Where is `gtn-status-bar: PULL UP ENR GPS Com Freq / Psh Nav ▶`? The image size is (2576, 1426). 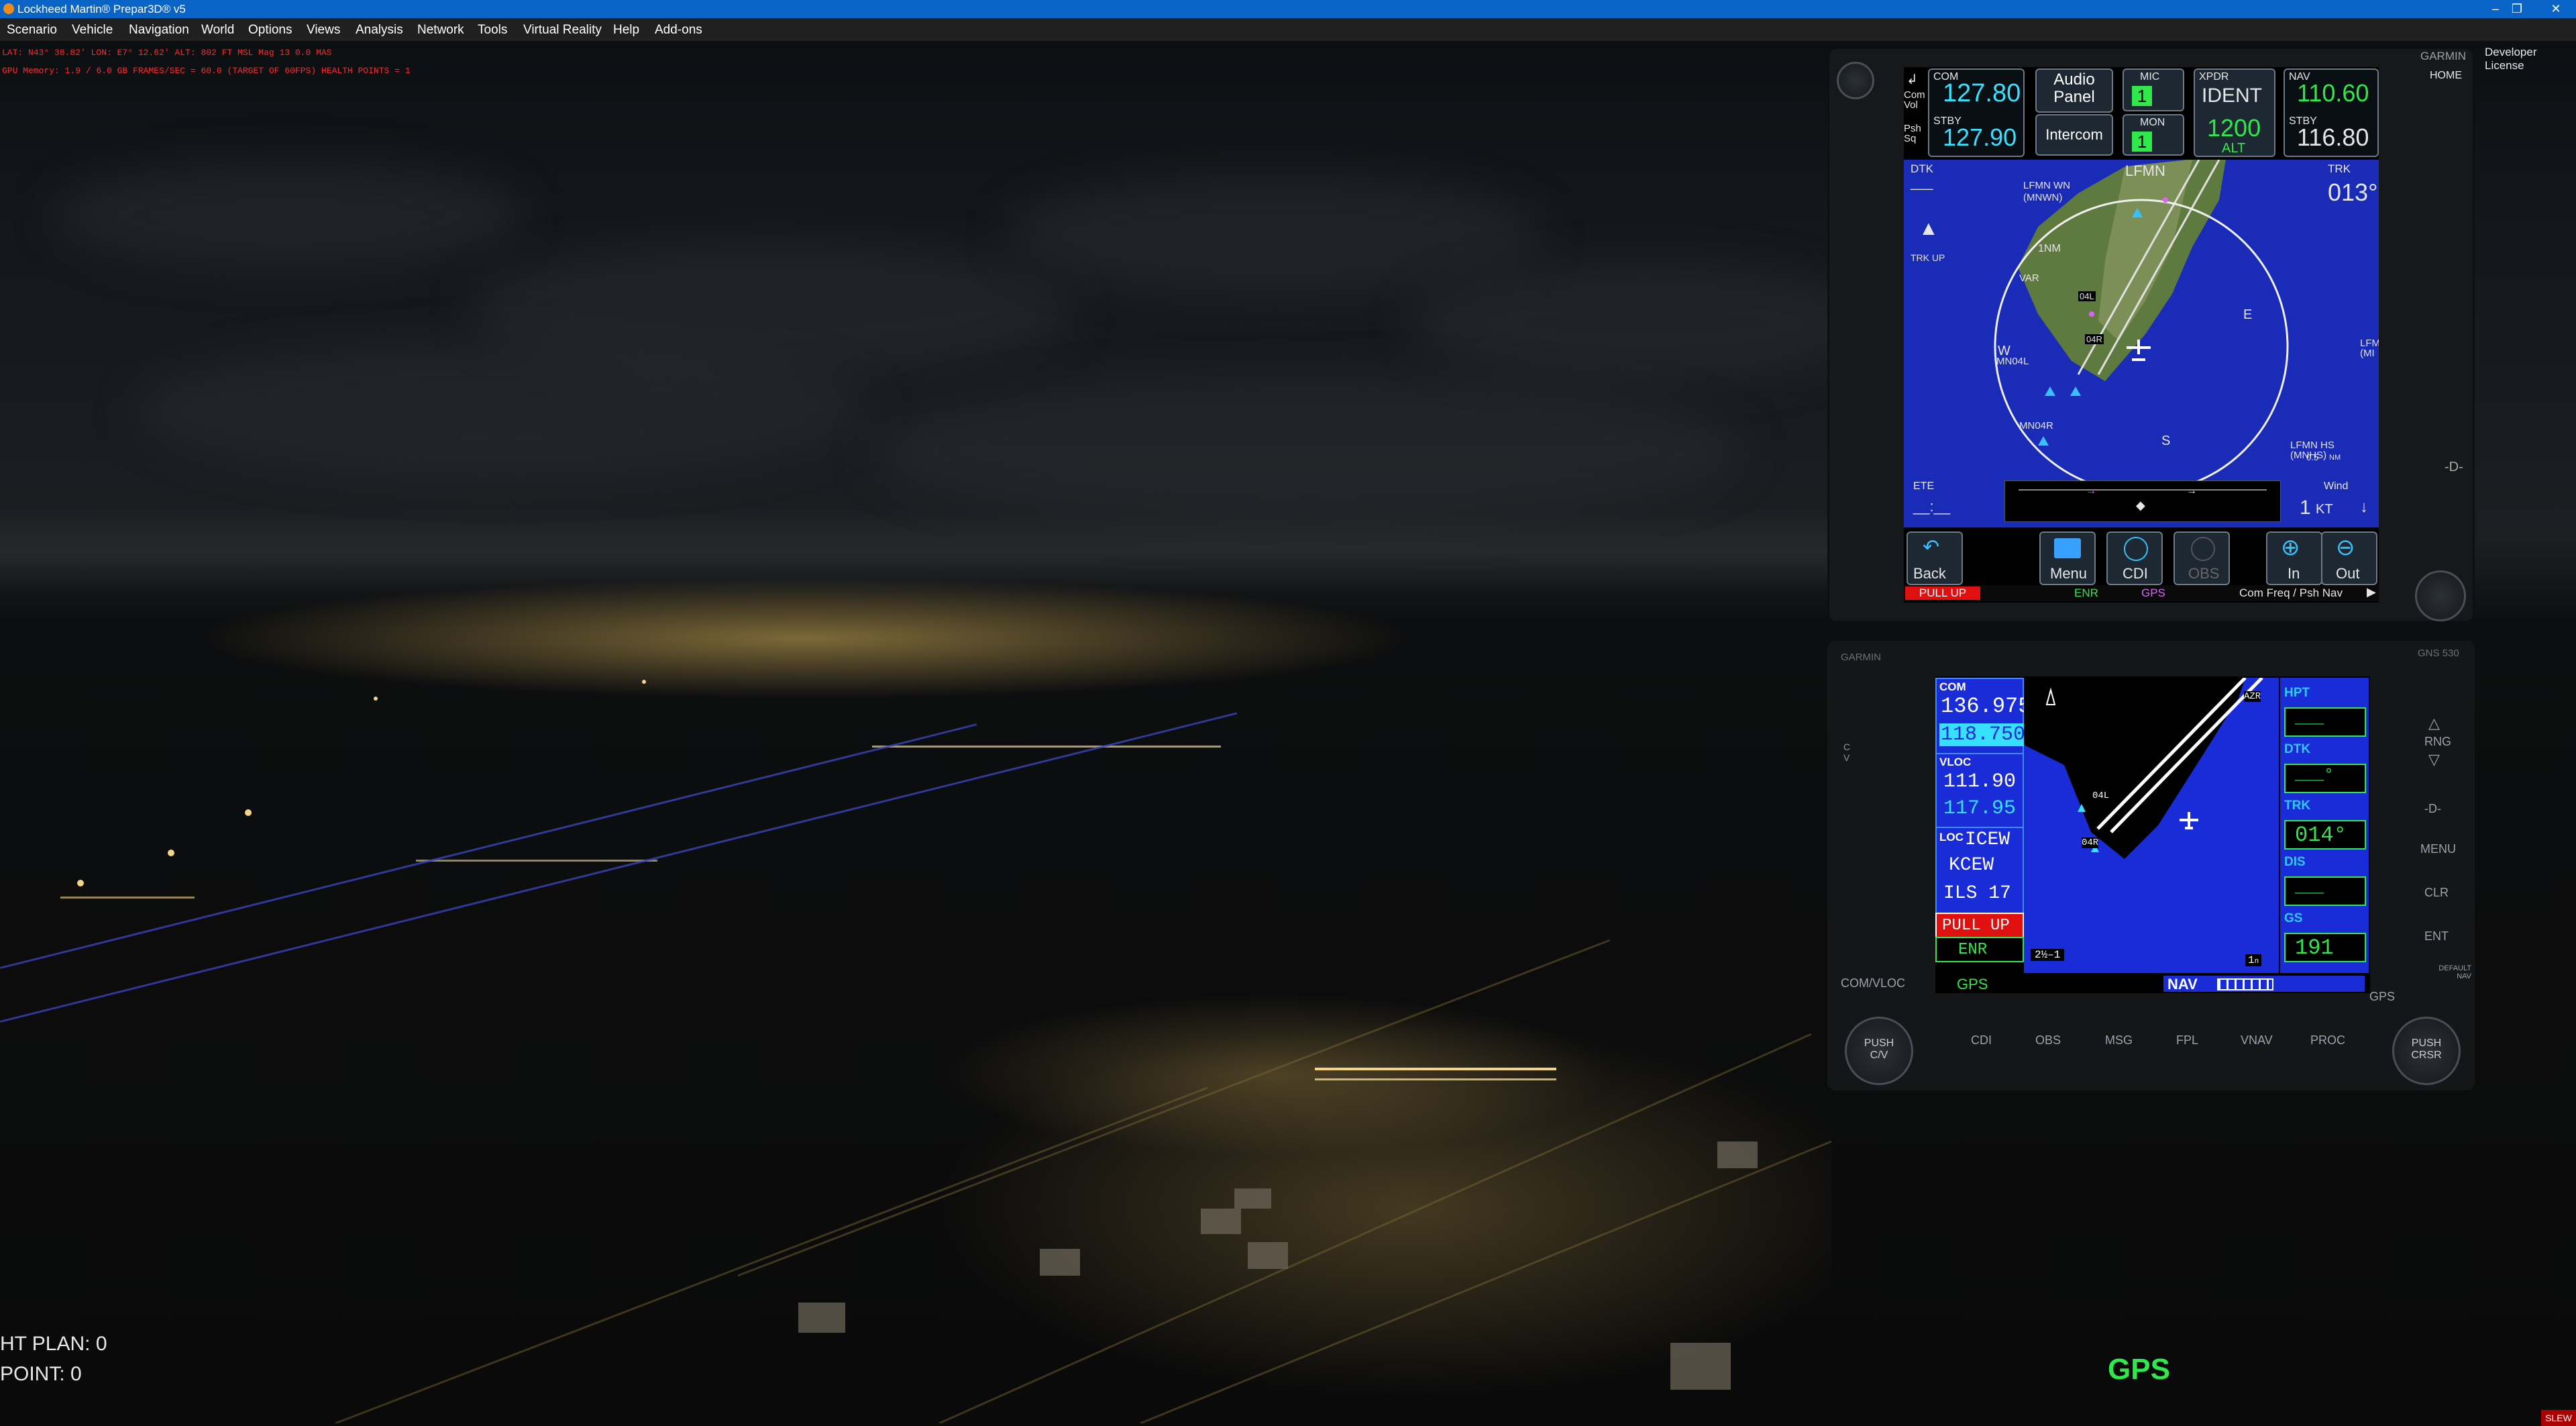
gtn-status-bar: PULL UP ENR GPS Com Freq / Psh Nav ▶ is located at coordinates (2141, 593).